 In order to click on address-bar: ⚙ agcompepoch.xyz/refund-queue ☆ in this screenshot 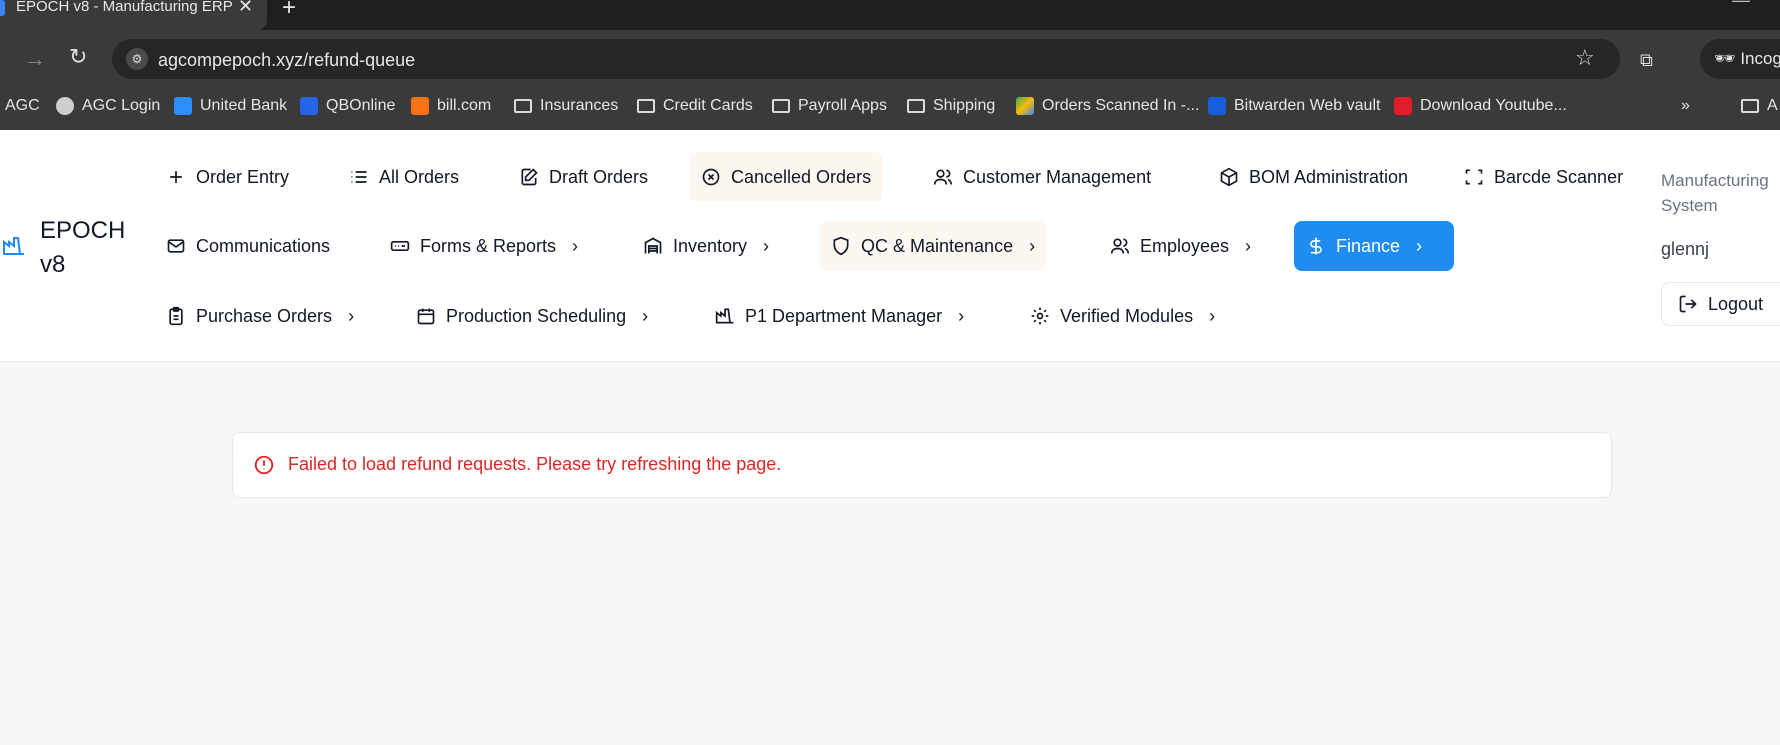, I will do `click(866, 59)`.